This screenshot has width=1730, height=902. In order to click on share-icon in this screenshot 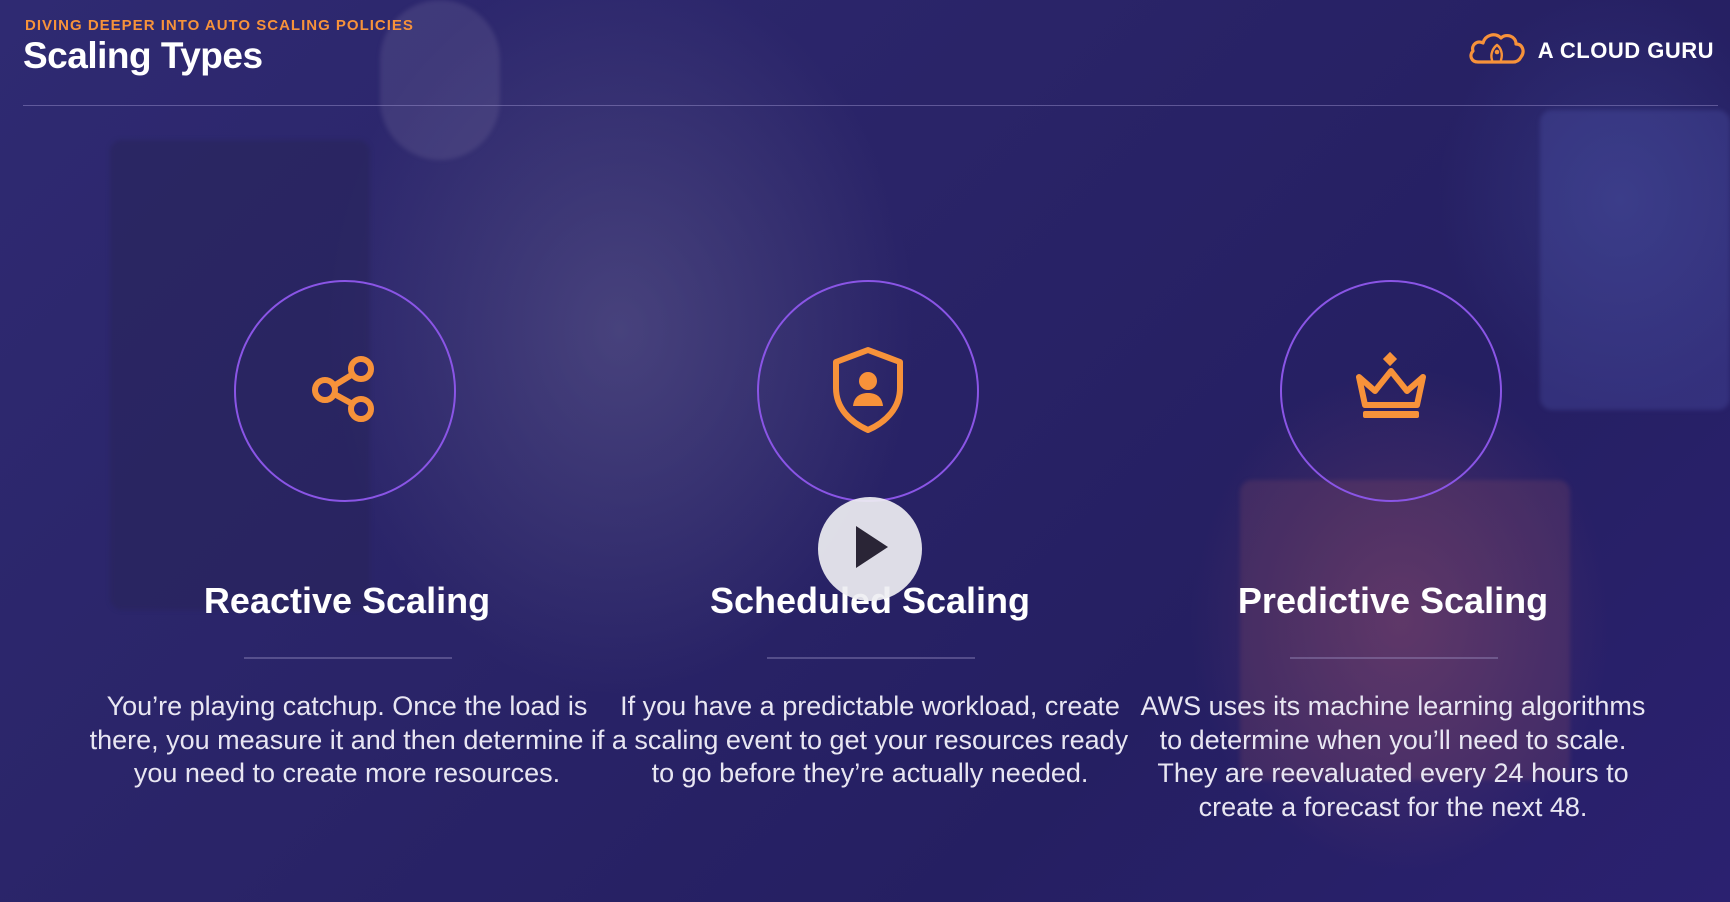, I will do `click(345, 391)`.